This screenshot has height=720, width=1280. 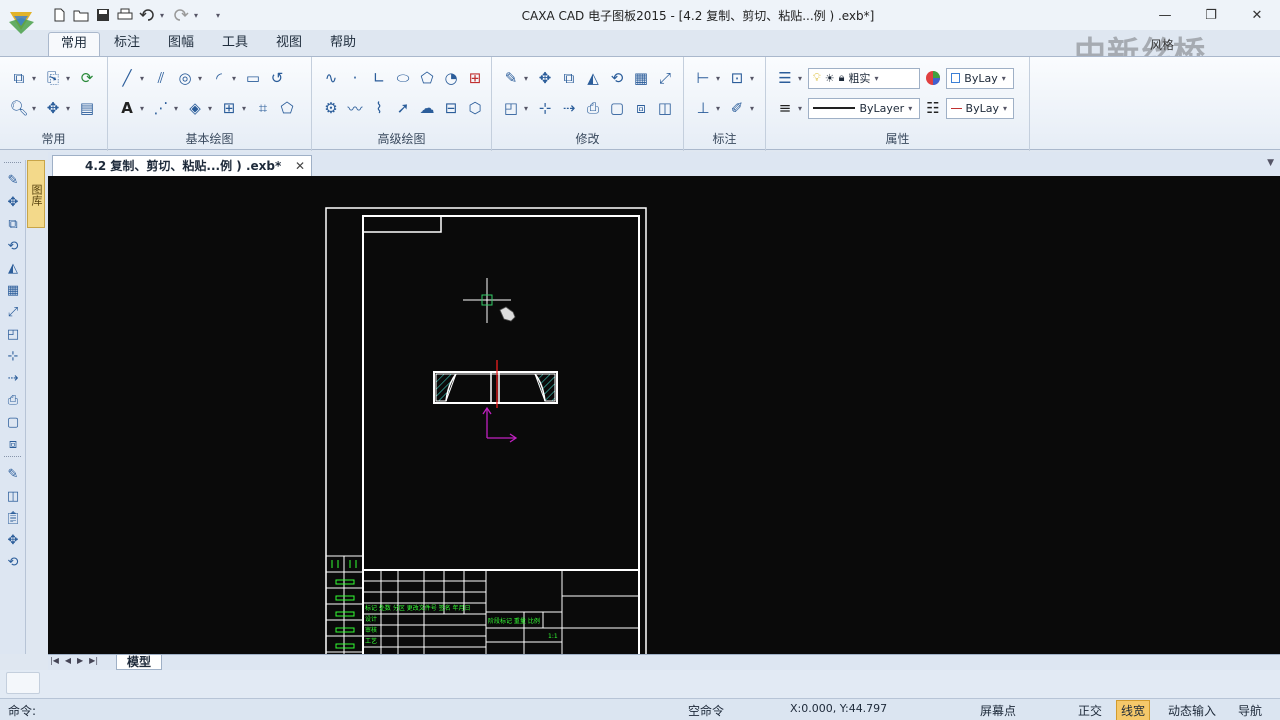 I want to click on command-history-box, so click(x=23, y=683).